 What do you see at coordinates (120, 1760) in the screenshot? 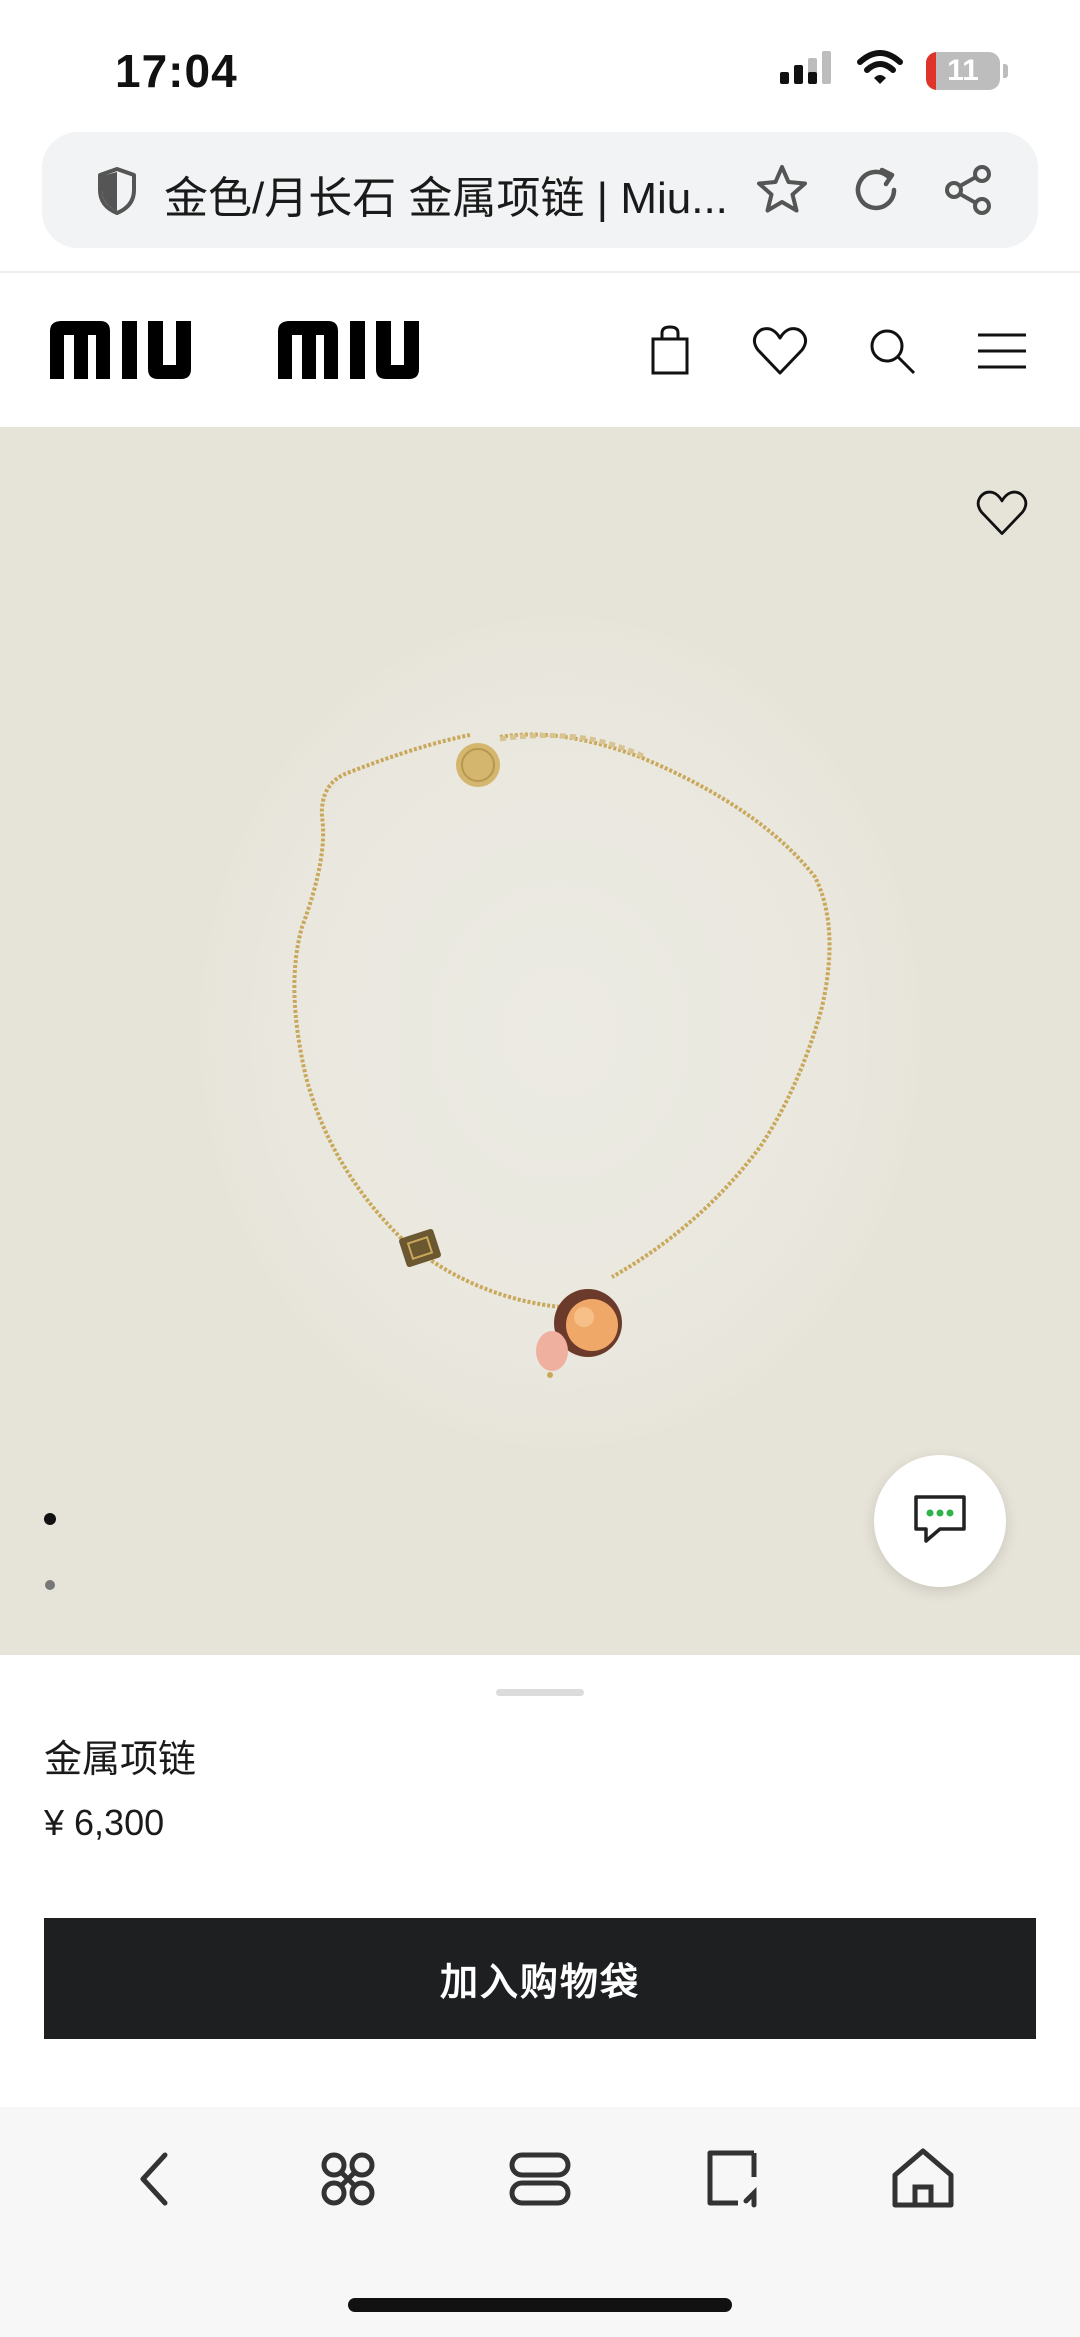
I see `product-name: 金属项链` at bounding box center [120, 1760].